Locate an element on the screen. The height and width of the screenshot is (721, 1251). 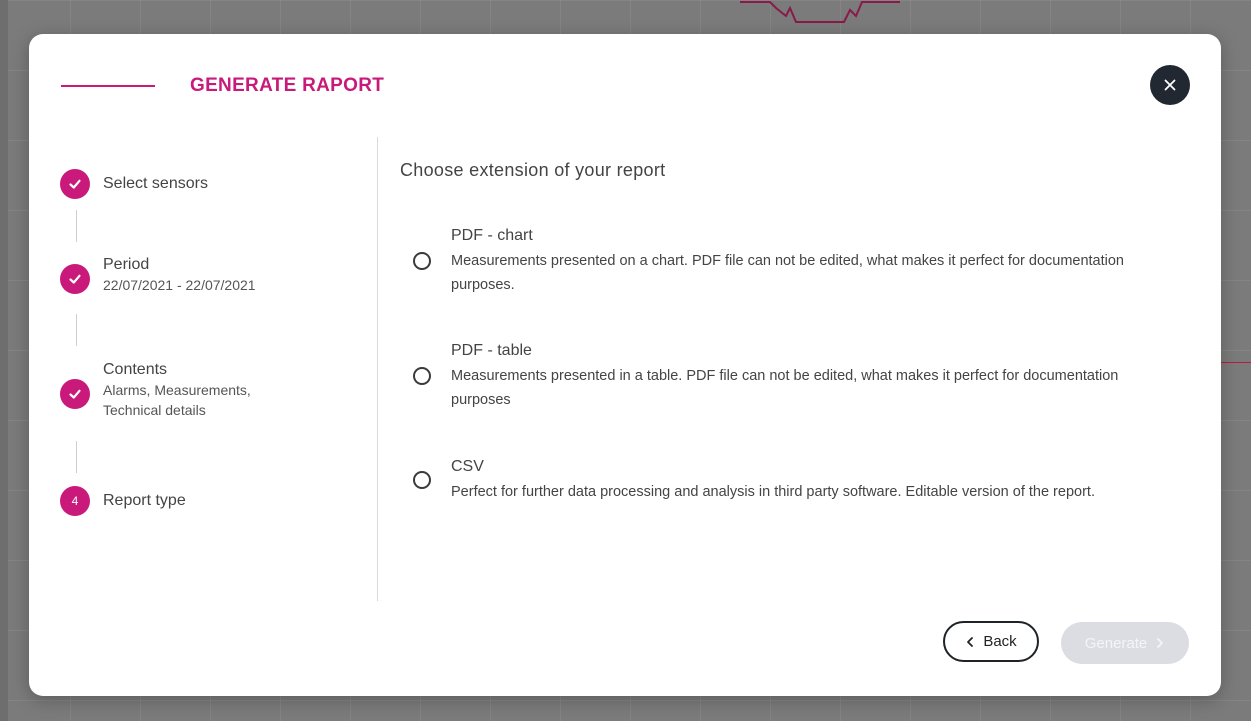
modal-header: GENERATE RAPORT is located at coordinates (222, 86).